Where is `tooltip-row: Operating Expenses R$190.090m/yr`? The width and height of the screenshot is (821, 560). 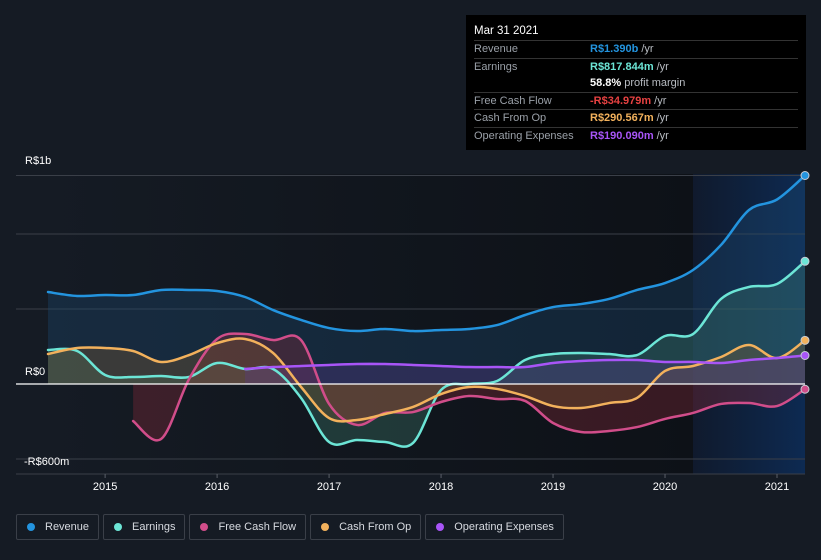 tooltip-row: Operating Expenses R$190.090m/yr is located at coordinates (636, 136).